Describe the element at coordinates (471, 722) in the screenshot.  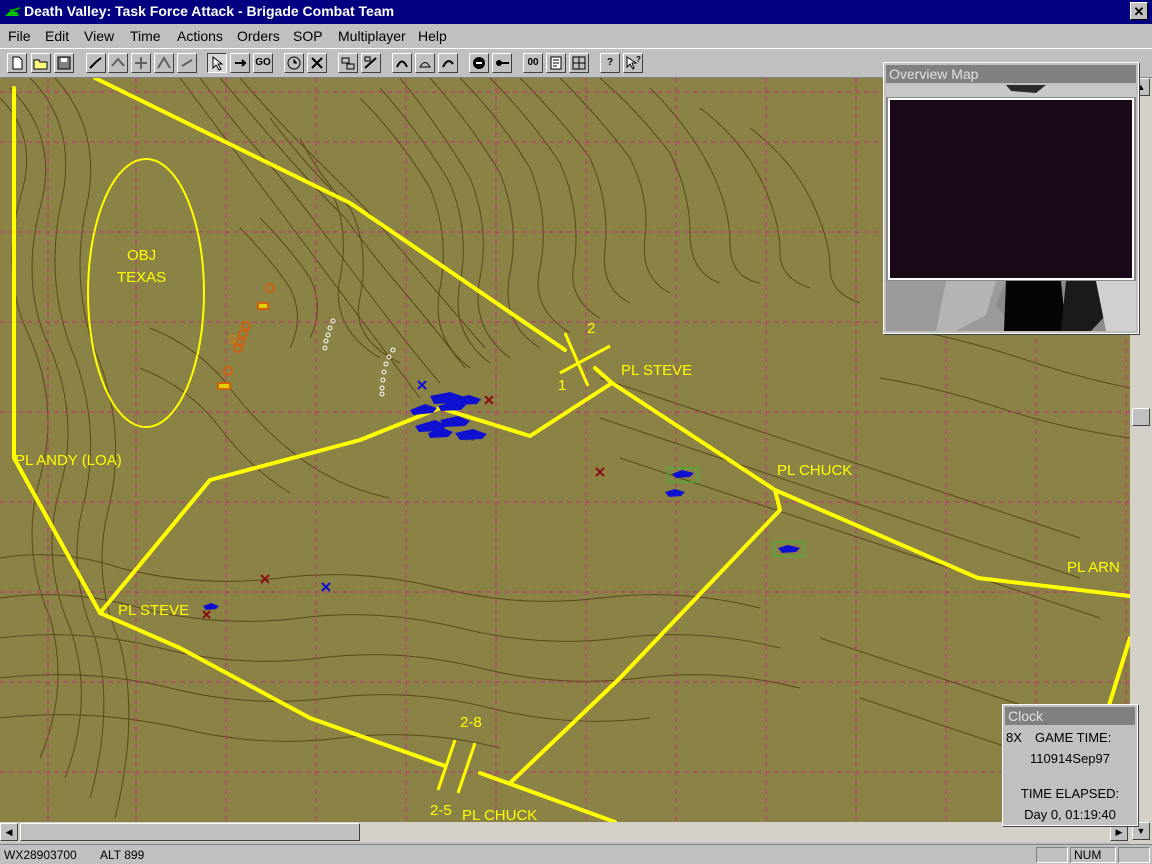
I see `unit-label-2-8: 2-8` at that location.